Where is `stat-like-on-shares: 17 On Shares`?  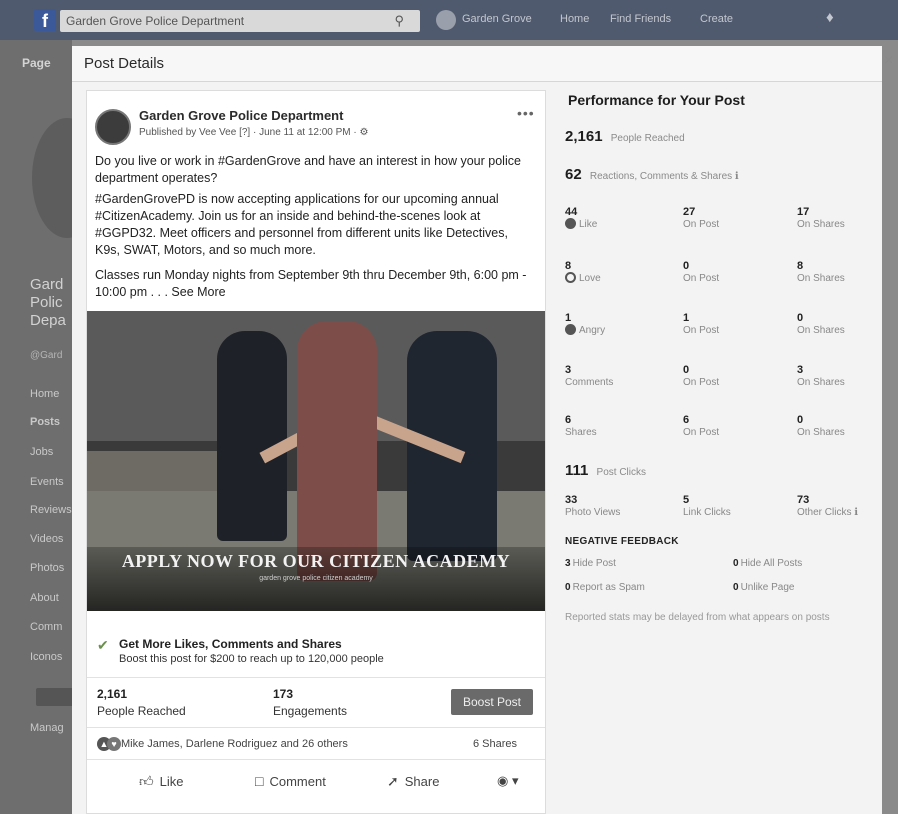 stat-like-on-shares: 17 On Shares is located at coordinates (847, 218).